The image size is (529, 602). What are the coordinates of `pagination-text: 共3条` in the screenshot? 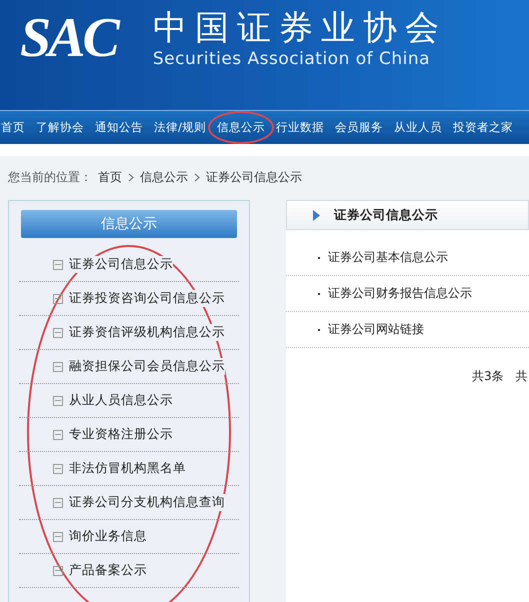 It's located at (488, 376).